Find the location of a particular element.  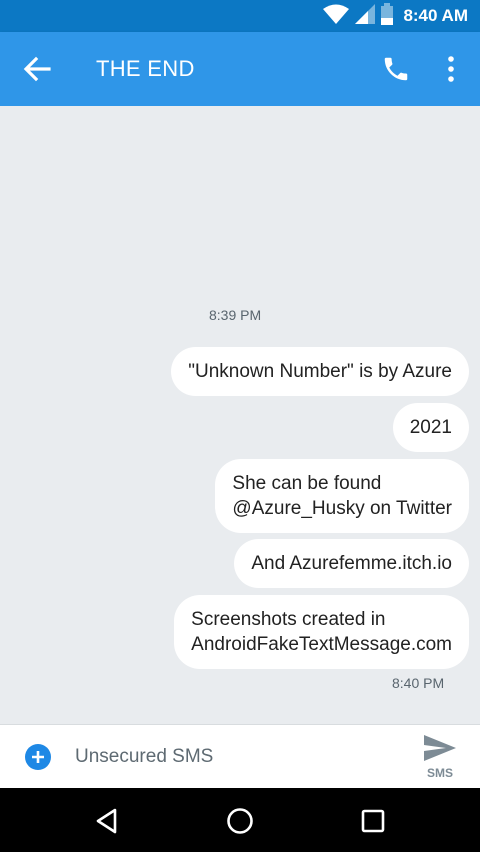

send-button: SMS is located at coordinates (440, 758).